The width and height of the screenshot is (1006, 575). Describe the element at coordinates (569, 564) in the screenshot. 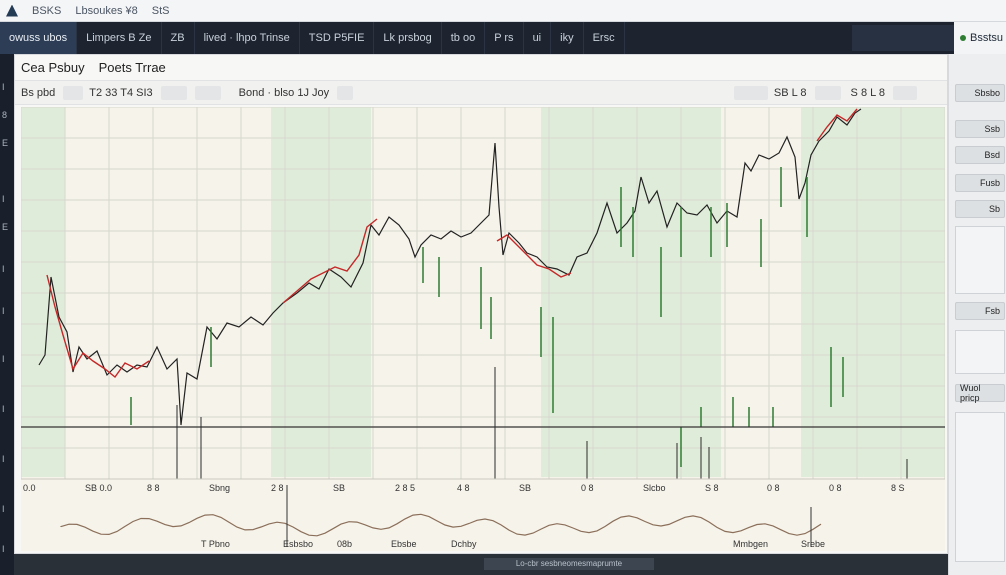

I see `bottom-status: Lo-cbr sesbneomesmaprumte` at that location.